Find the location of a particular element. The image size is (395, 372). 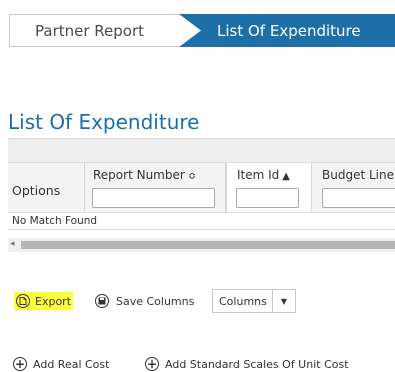

save-columns-button: Save Columns is located at coordinates (144, 301).